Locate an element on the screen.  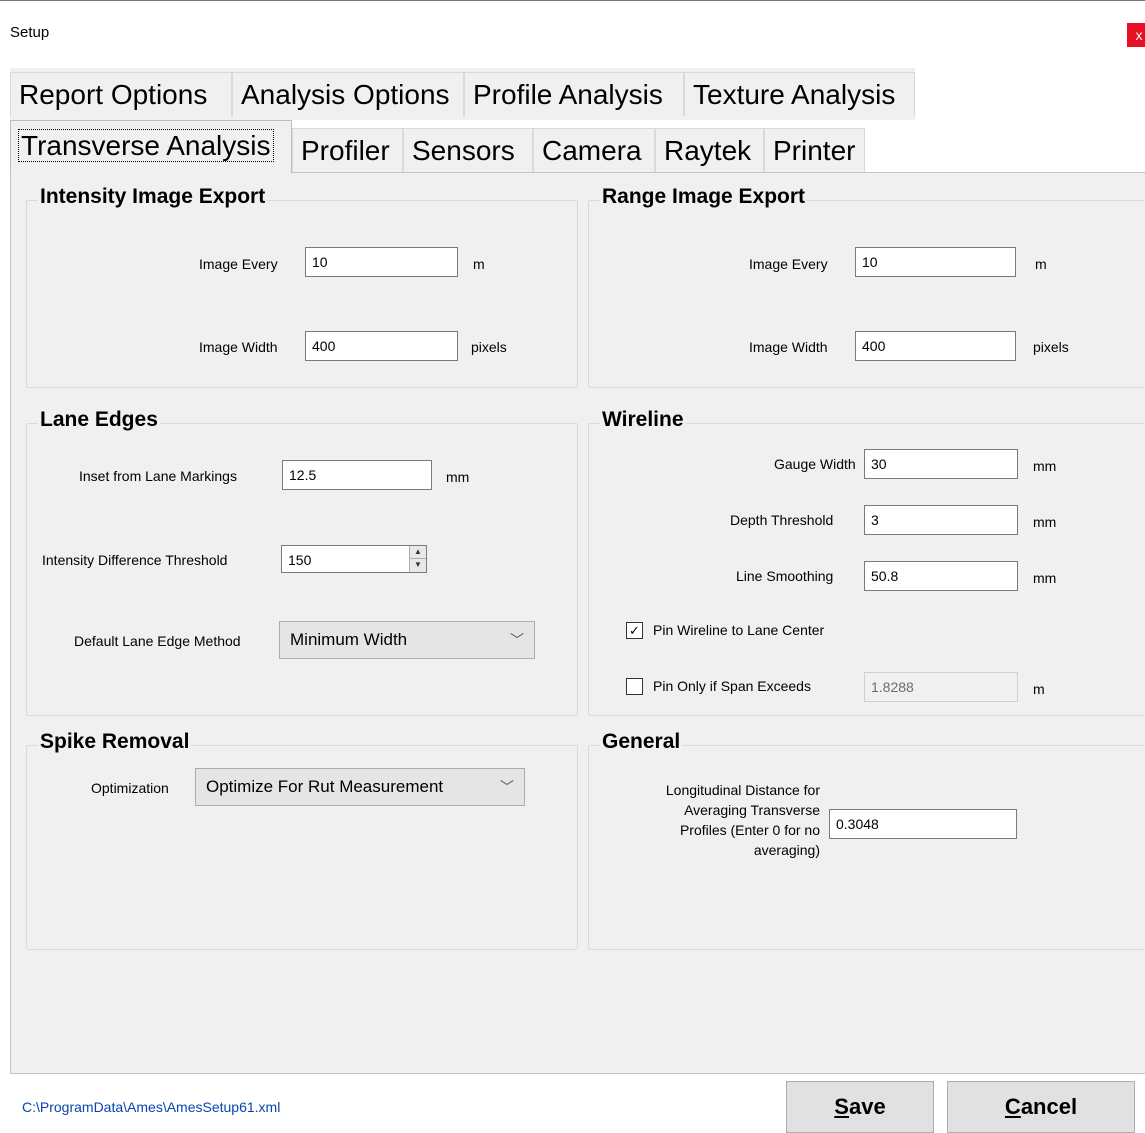
tab-label: Profiler is located at coordinates (345, 150).